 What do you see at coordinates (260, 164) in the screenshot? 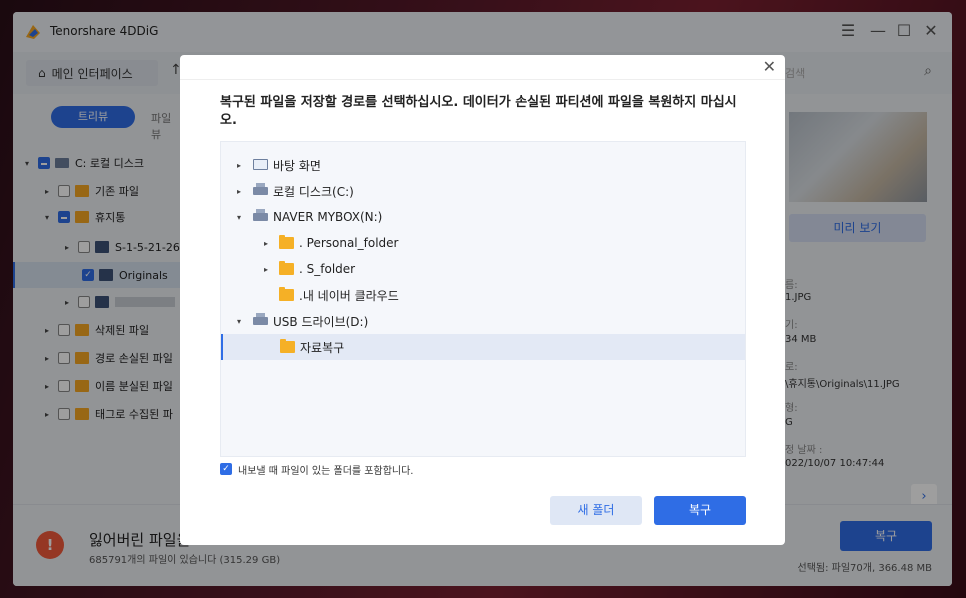
I see `monitor-icon` at bounding box center [260, 164].